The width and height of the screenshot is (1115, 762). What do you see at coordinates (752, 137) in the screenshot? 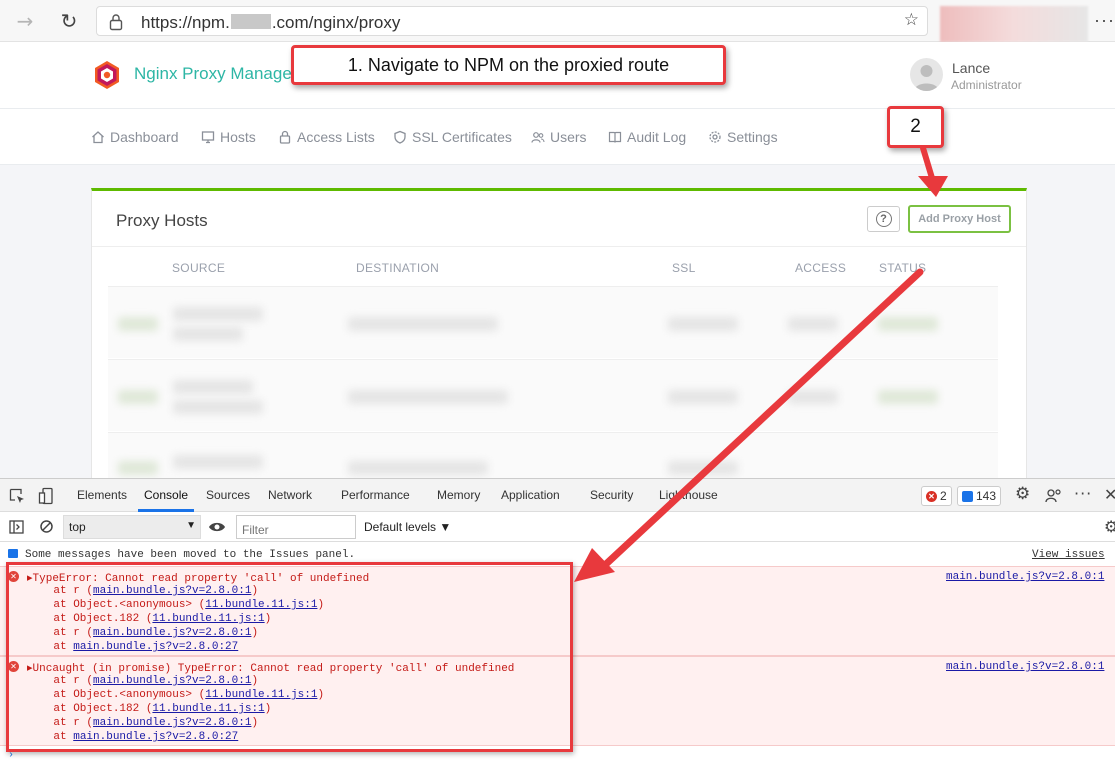
I see `nav-label: Settings` at bounding box center [752, 137].